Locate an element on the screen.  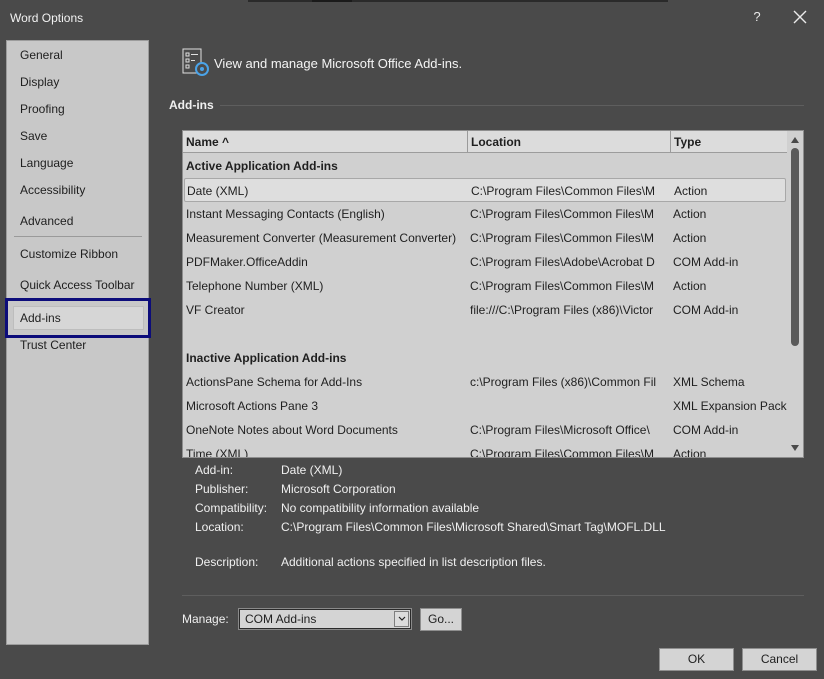
close-button is located at coordinates (800, 17).